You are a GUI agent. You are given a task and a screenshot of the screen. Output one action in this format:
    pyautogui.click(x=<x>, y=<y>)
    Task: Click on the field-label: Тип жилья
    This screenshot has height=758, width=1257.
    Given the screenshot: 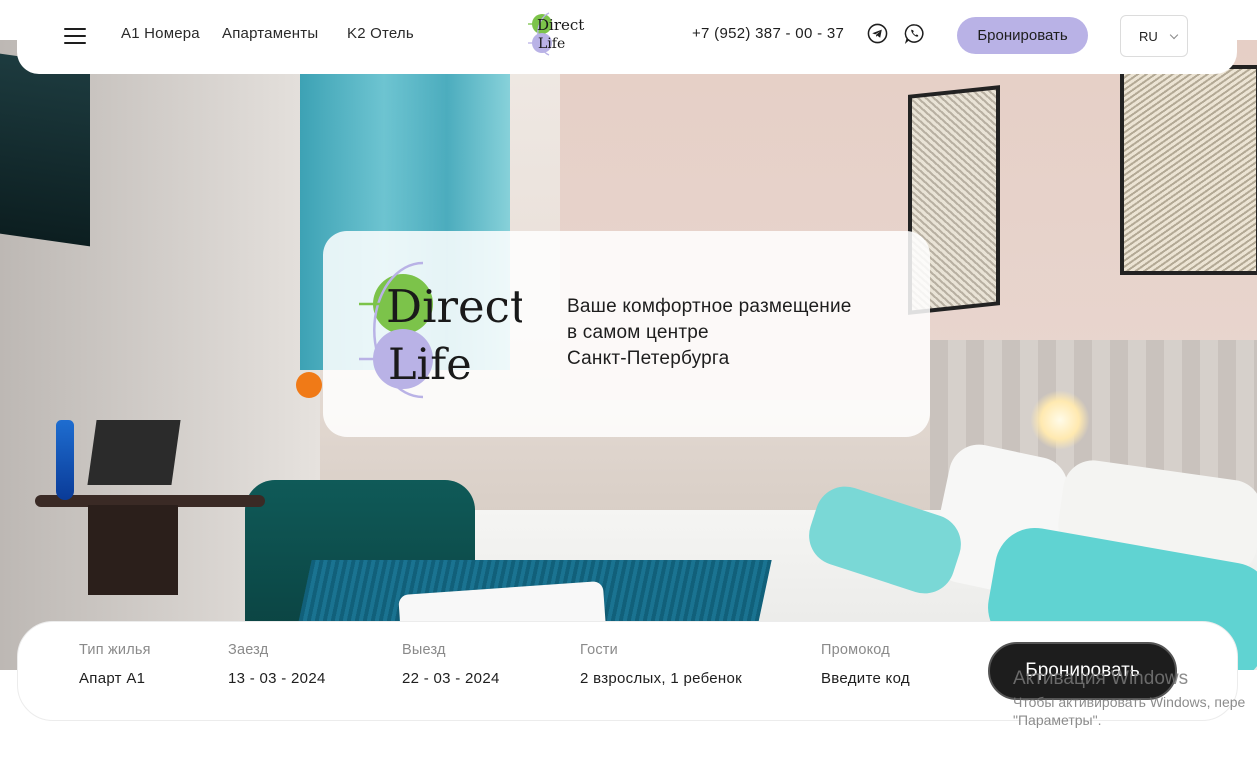 What is the action you would take?
    pyautogui.click(x=115, y=650)
    